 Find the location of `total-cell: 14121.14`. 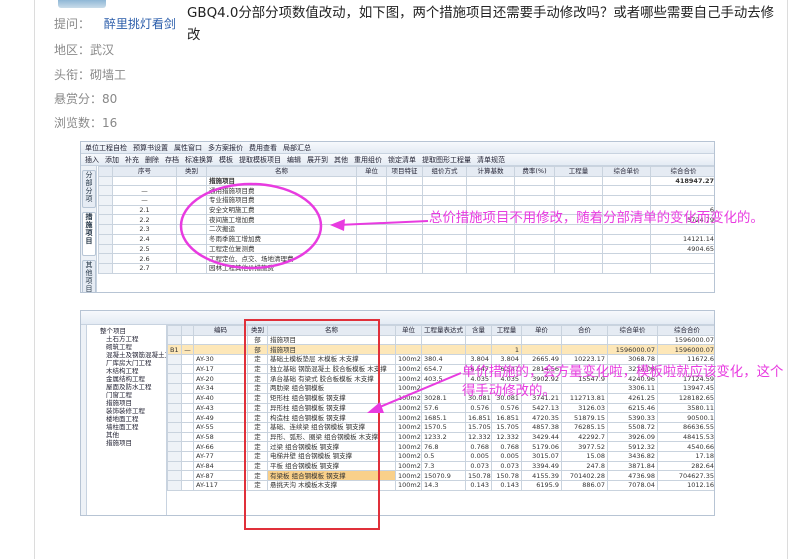

total-cell: 14121.14 is located at coordinates (682, 239).